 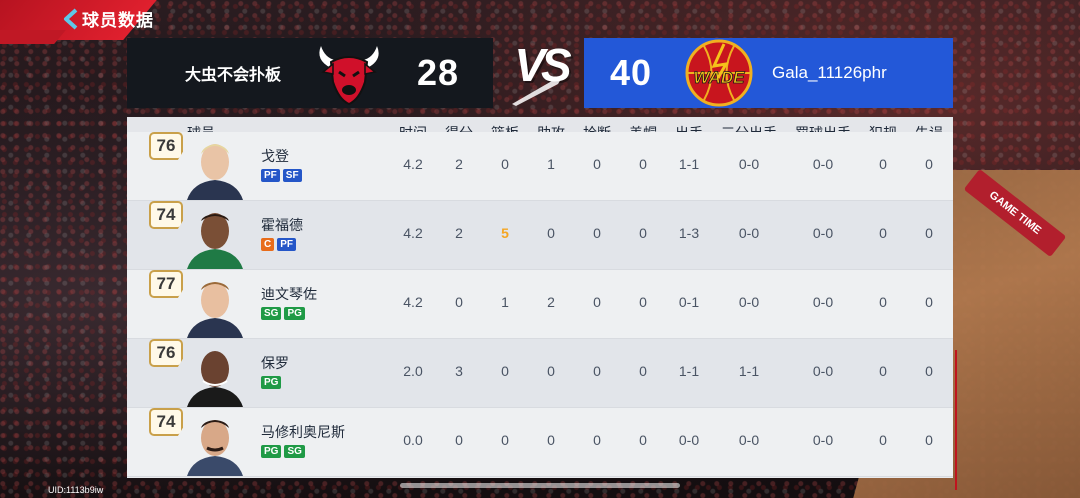 What do you see at coordinates (256, 373) in the screenshot?
I see `player-cell: 76 保罗 PG` at bounding box center [256, 373].